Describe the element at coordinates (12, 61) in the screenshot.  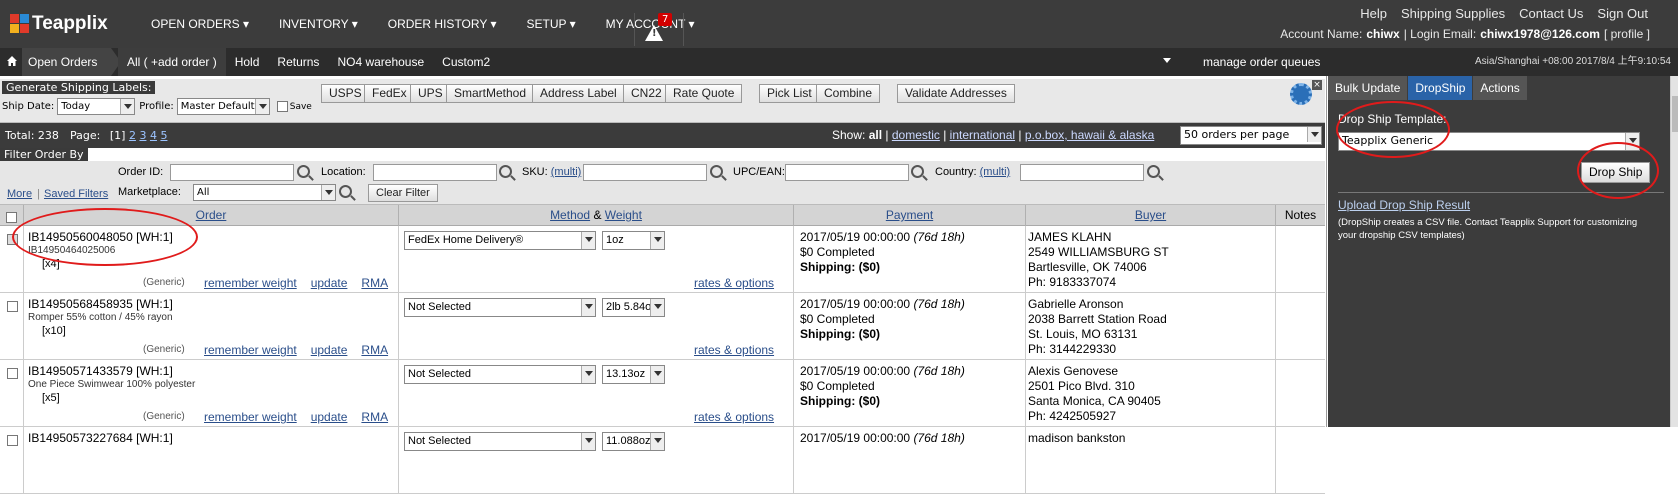
I see `home-icon` at that location.